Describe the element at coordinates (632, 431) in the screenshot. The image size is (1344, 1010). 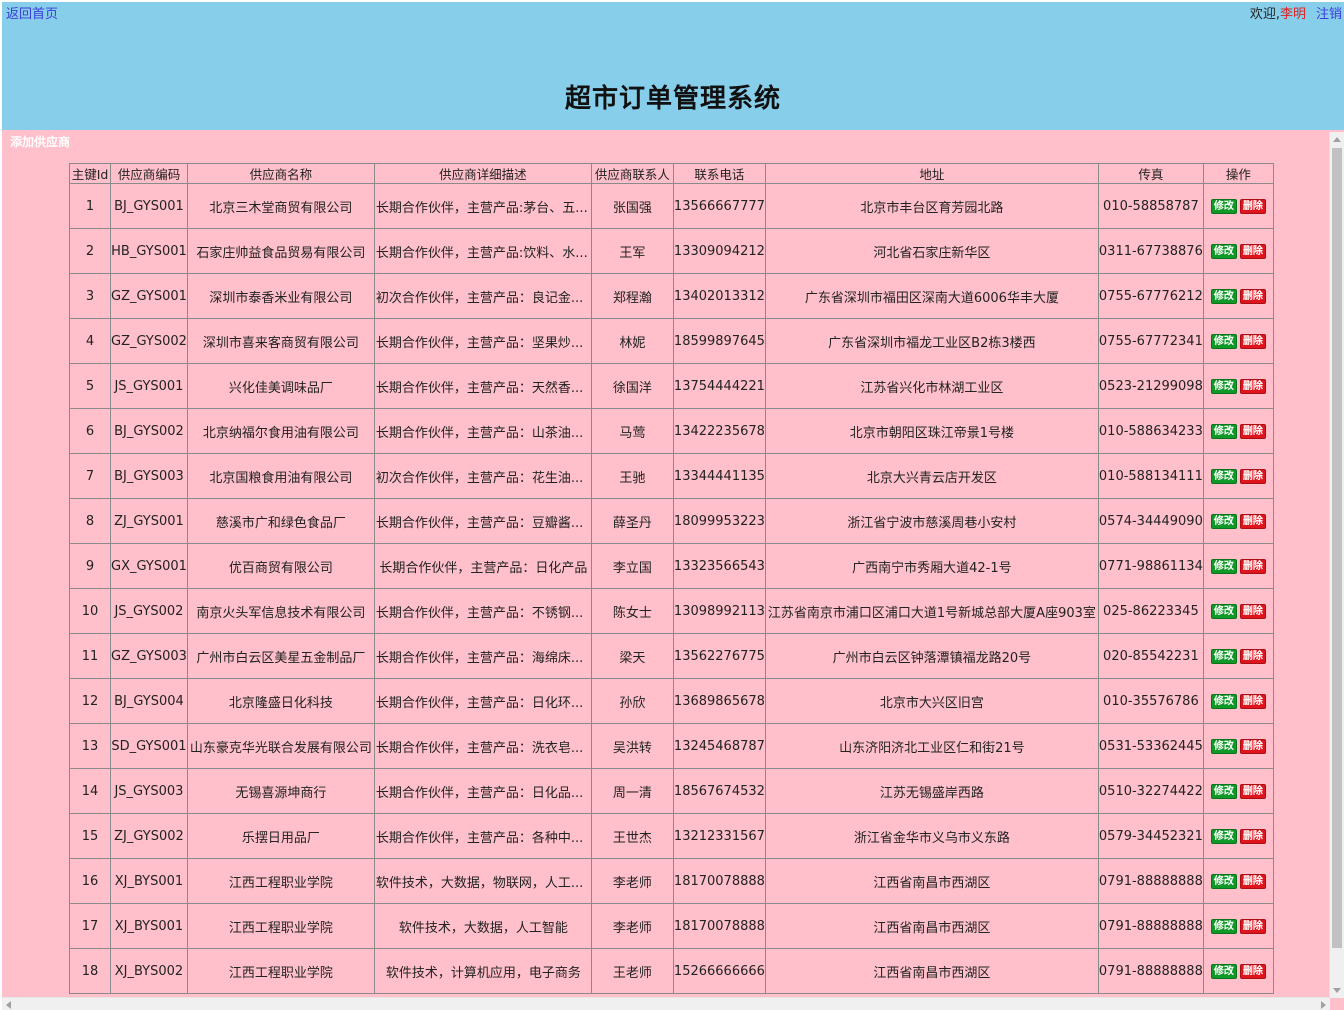
I see `cell-contact: 马莺` at that location.